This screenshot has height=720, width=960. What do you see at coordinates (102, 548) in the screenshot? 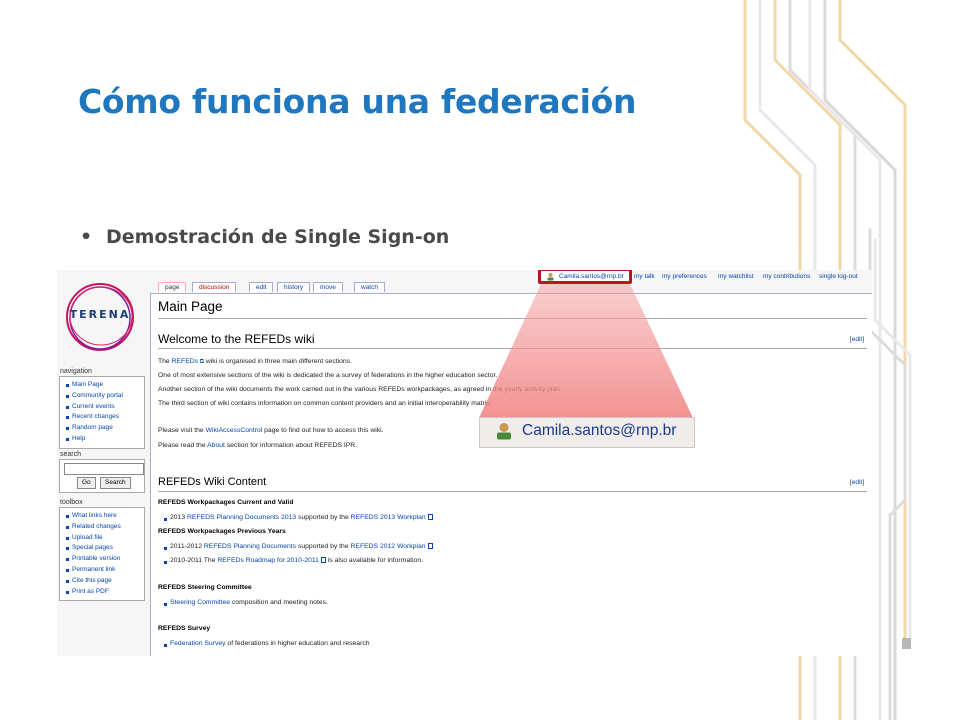
I see `tool-special-pages: Special pages` at bounding box center [102, 548].